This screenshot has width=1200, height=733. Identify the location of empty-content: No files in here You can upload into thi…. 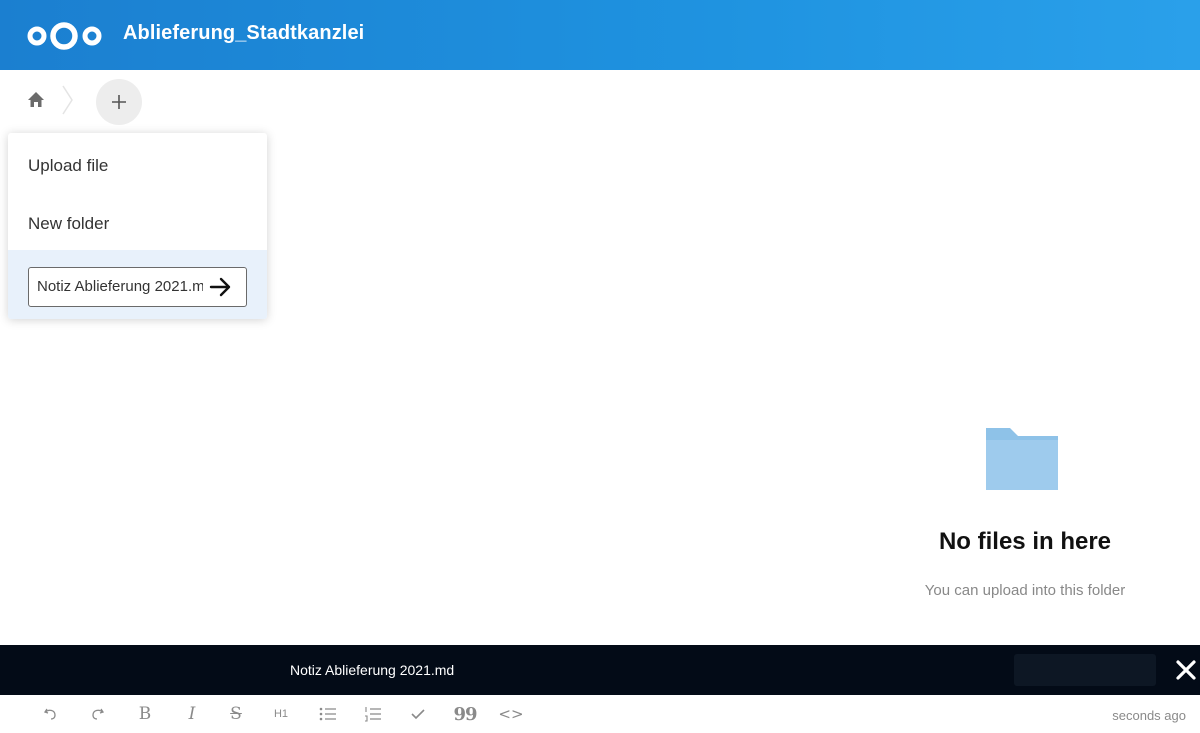
(1025, 515).